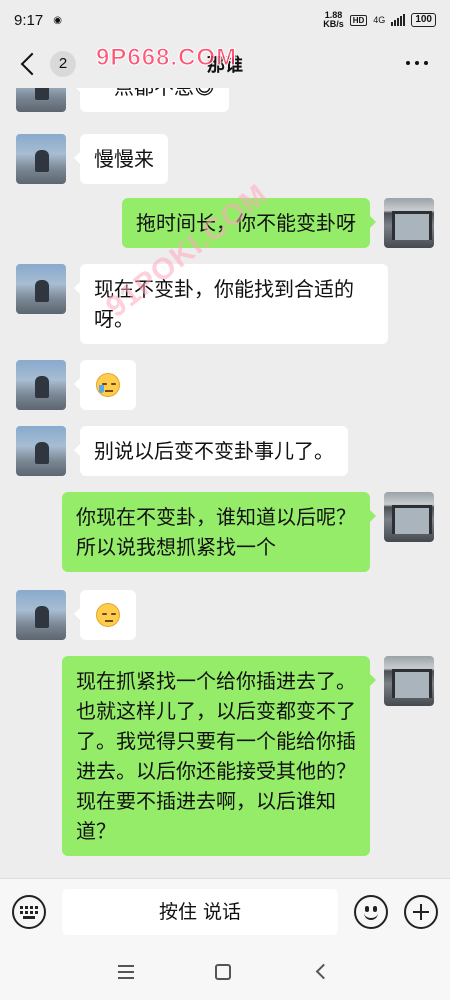 The width and height of the screenshot is (450, 1000). What do you see at coordinates (63, 64) in the screenshot?
I see `unread-count-badge: 2` at bounding box center [63, 64].